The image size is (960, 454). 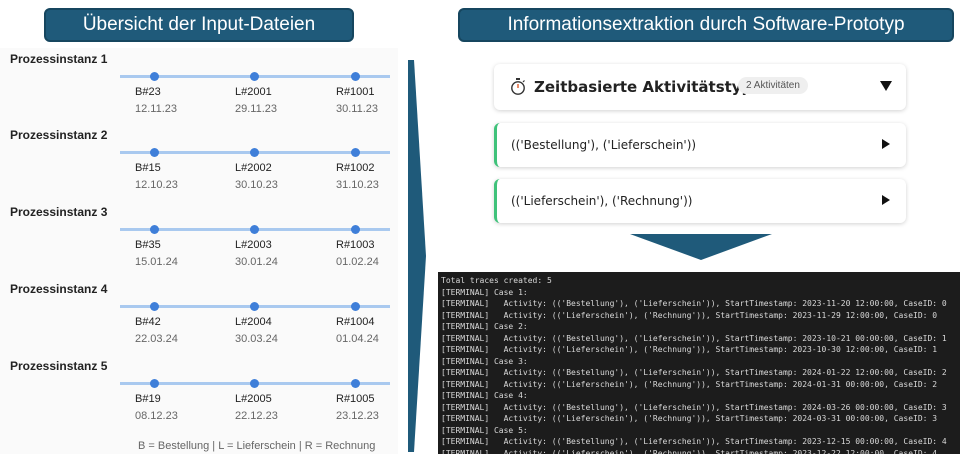 What do you see at coordinates (417, 256) in the screenshot?
I see `divider-arrow` at bounding box center [417, 256].